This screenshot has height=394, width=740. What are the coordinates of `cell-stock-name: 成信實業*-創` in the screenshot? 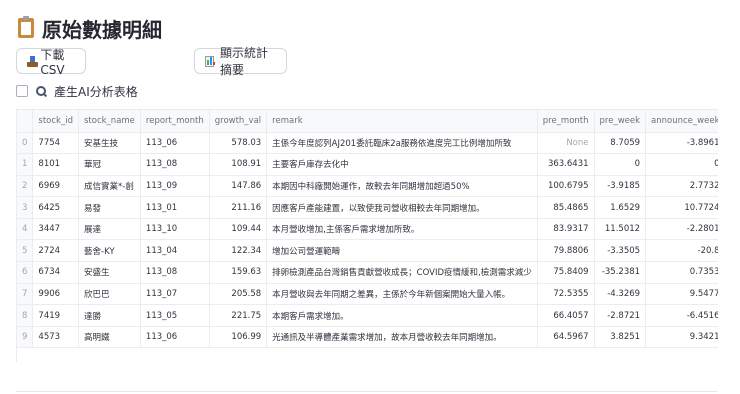 It's located at (109, 186).